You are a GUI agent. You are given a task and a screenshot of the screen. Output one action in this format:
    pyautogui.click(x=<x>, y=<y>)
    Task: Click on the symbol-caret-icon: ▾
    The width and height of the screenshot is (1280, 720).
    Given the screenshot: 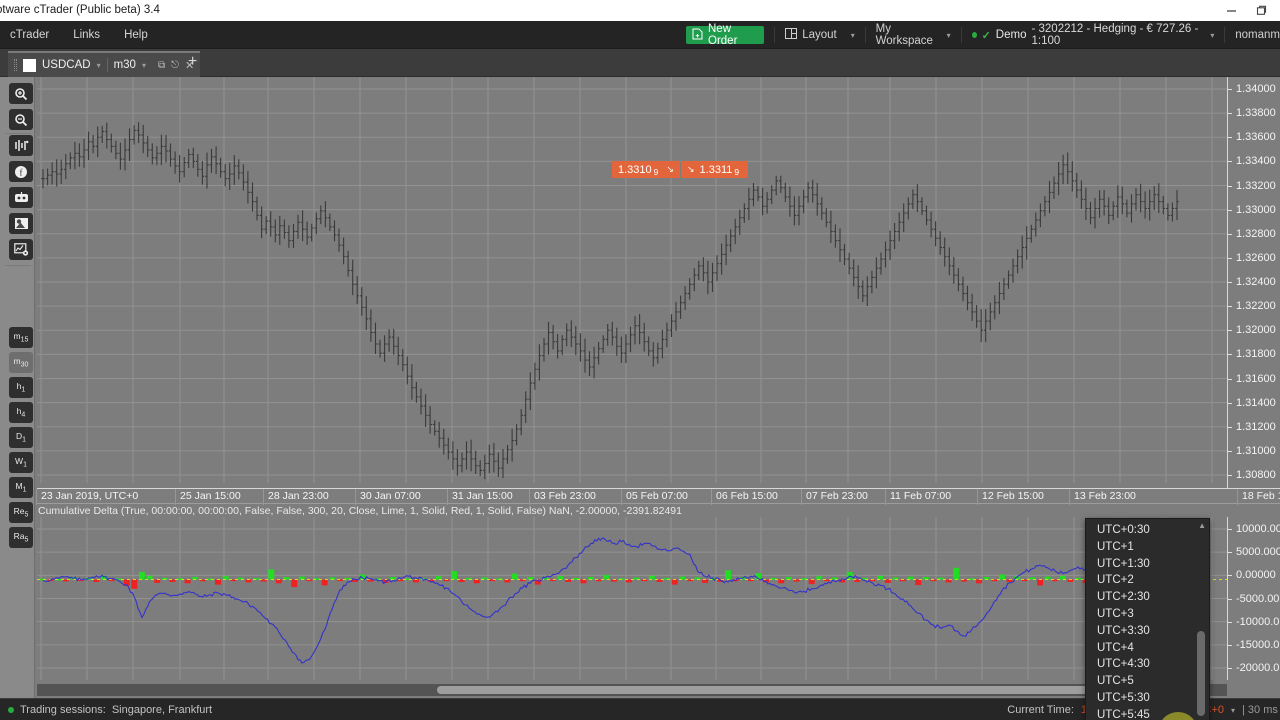 What is the action you would take?
    pyautogui.click(x=99, y=65)
    